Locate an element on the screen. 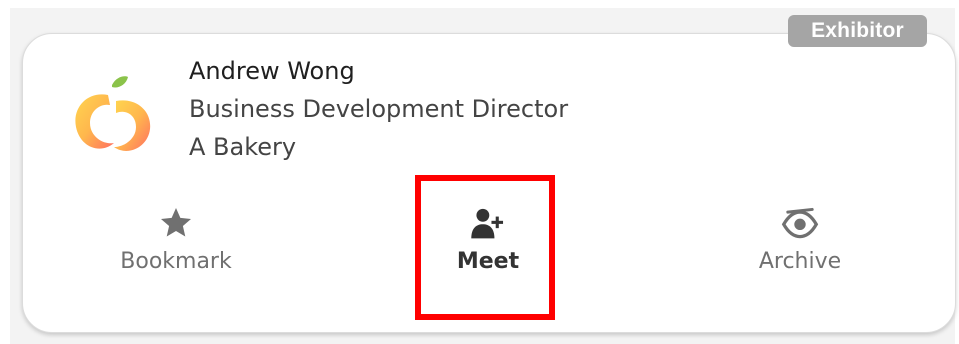  archive-button: Archive is located at coordinates (800, 239).